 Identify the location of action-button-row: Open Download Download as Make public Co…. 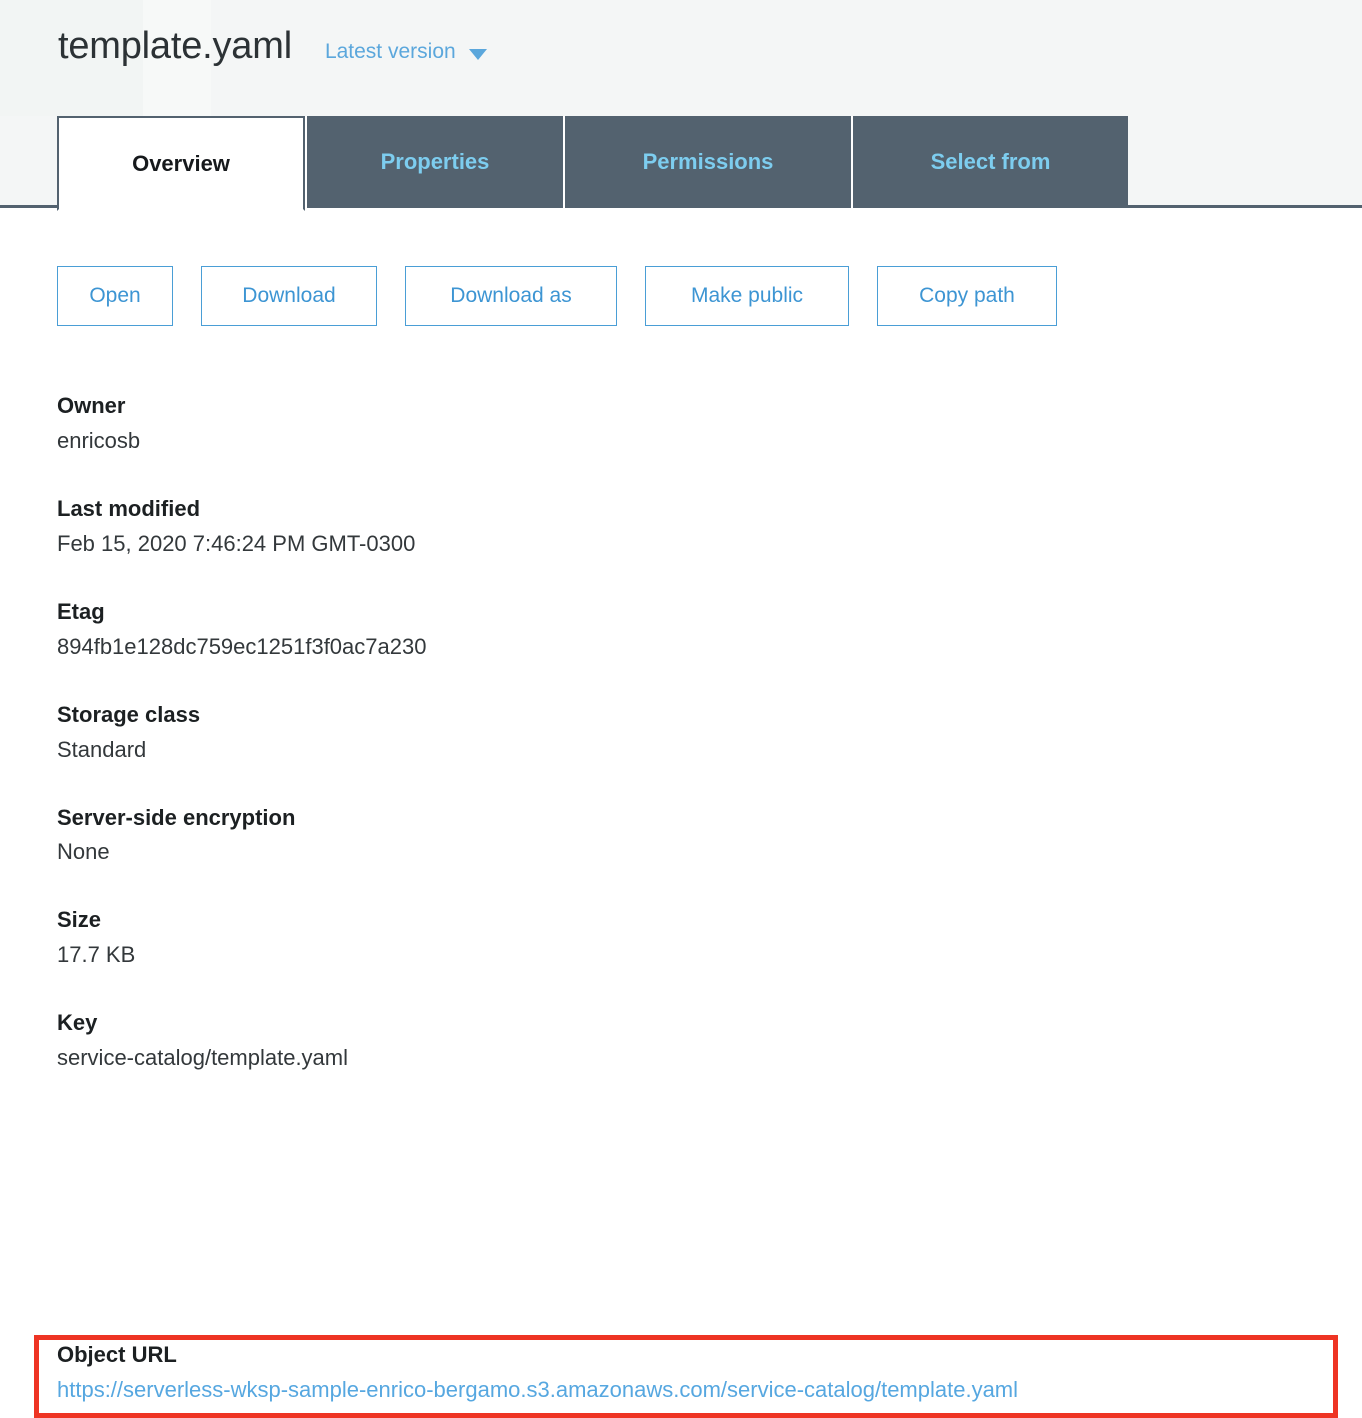
(681, 267).